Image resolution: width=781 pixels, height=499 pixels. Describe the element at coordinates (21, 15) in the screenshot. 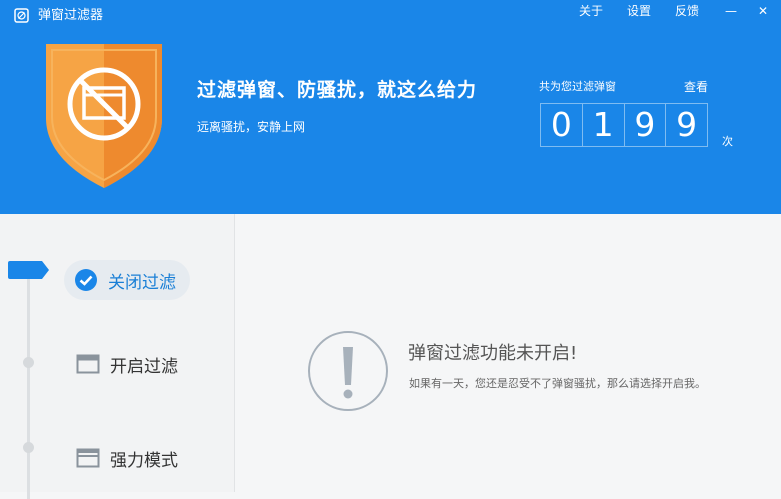

I see `app-logo-icon` at that location.